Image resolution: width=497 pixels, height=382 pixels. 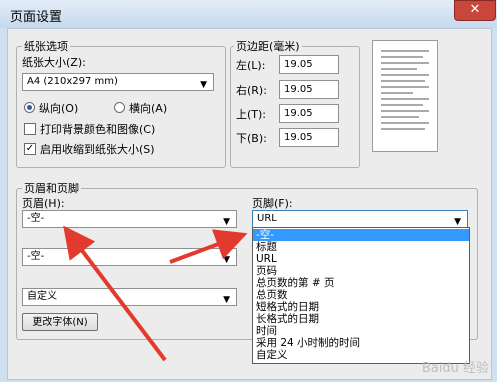 I want to click on arrow-to-footer-list, so click(x=208, y=246).